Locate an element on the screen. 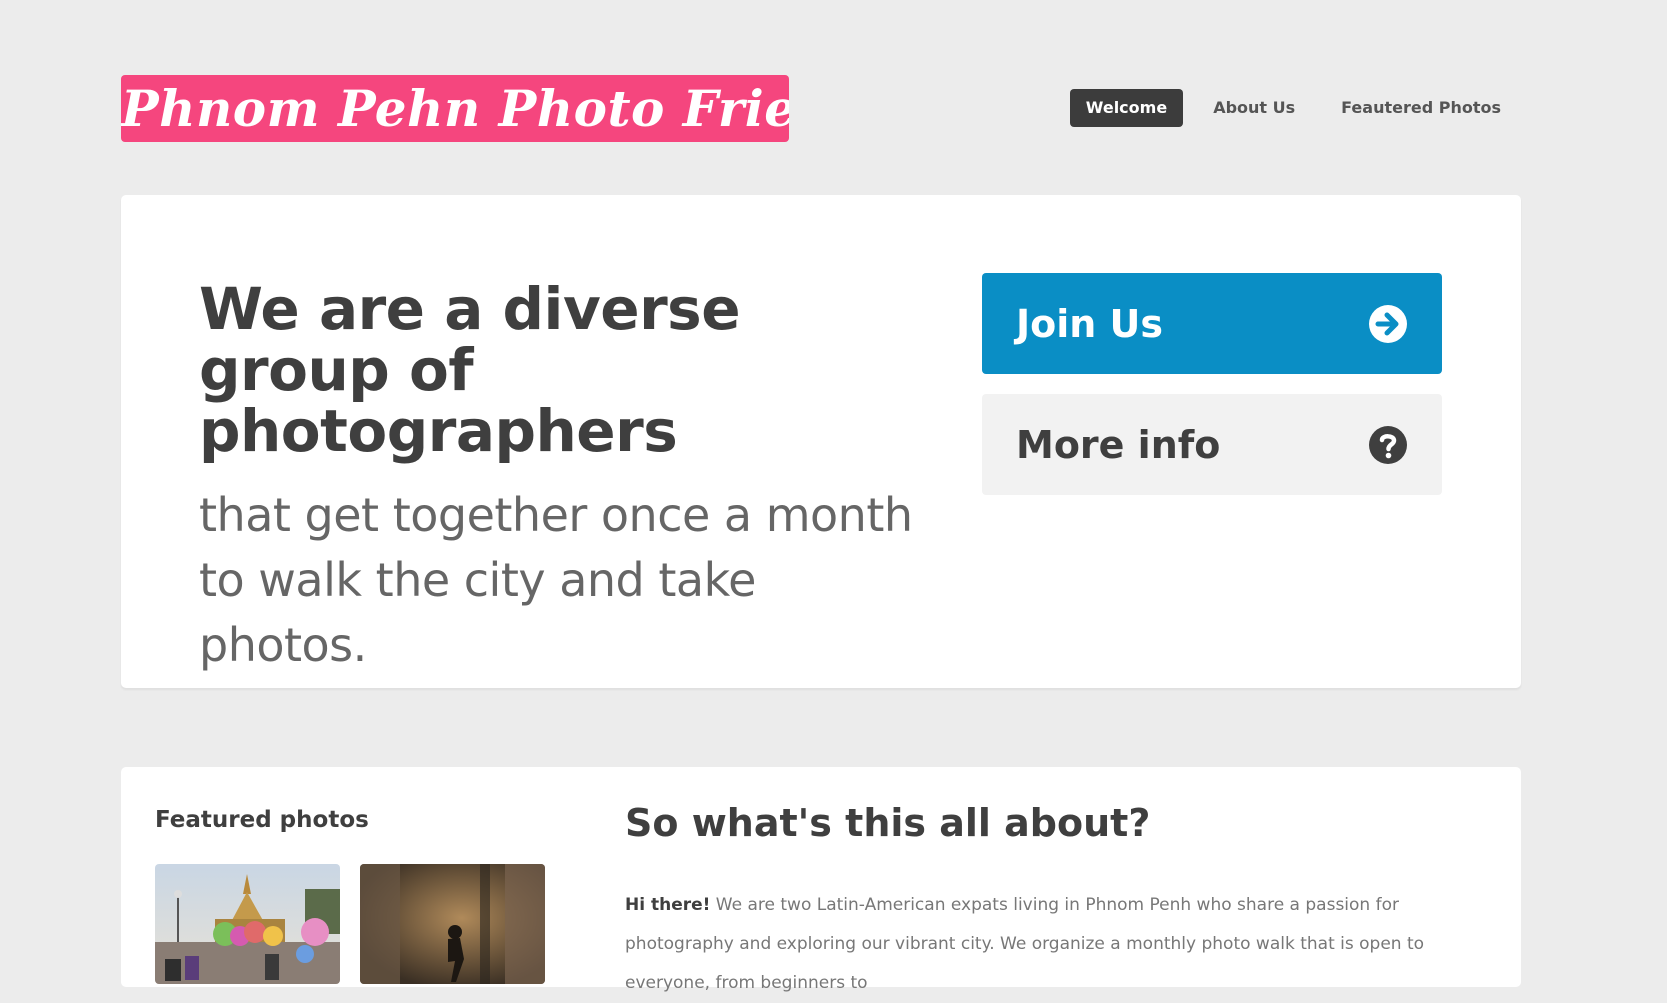 Image resolution: width=1667 pixels, height=1003 pixels. silhouette-photo-image is located at coordinates (452, 924).